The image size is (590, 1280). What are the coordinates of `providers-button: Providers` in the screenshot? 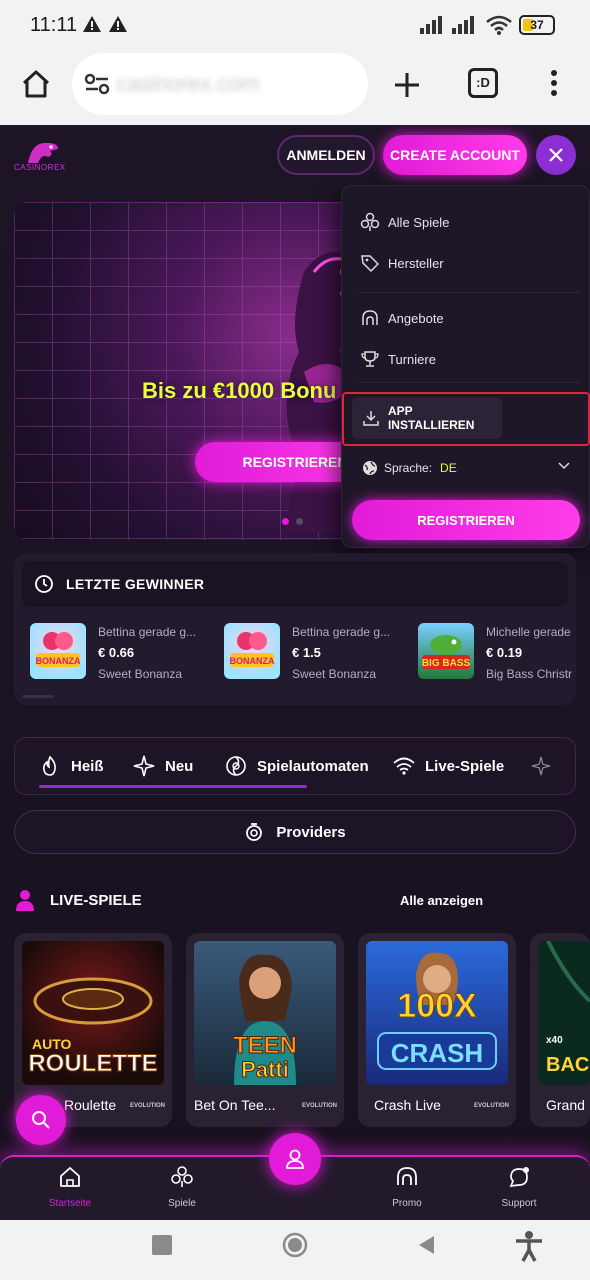 It's located at (295, 832).